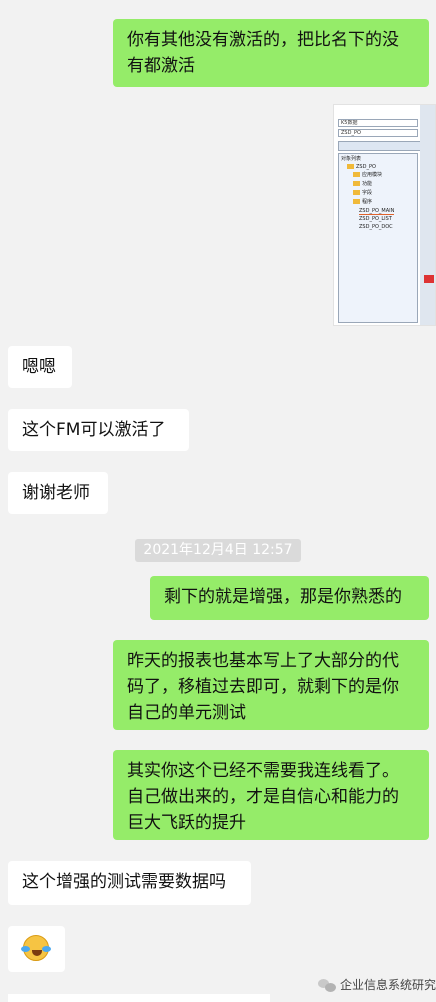 The height and width of the screenshot is (1002, 436). I want to click on emoji-message, so click(36, 949).